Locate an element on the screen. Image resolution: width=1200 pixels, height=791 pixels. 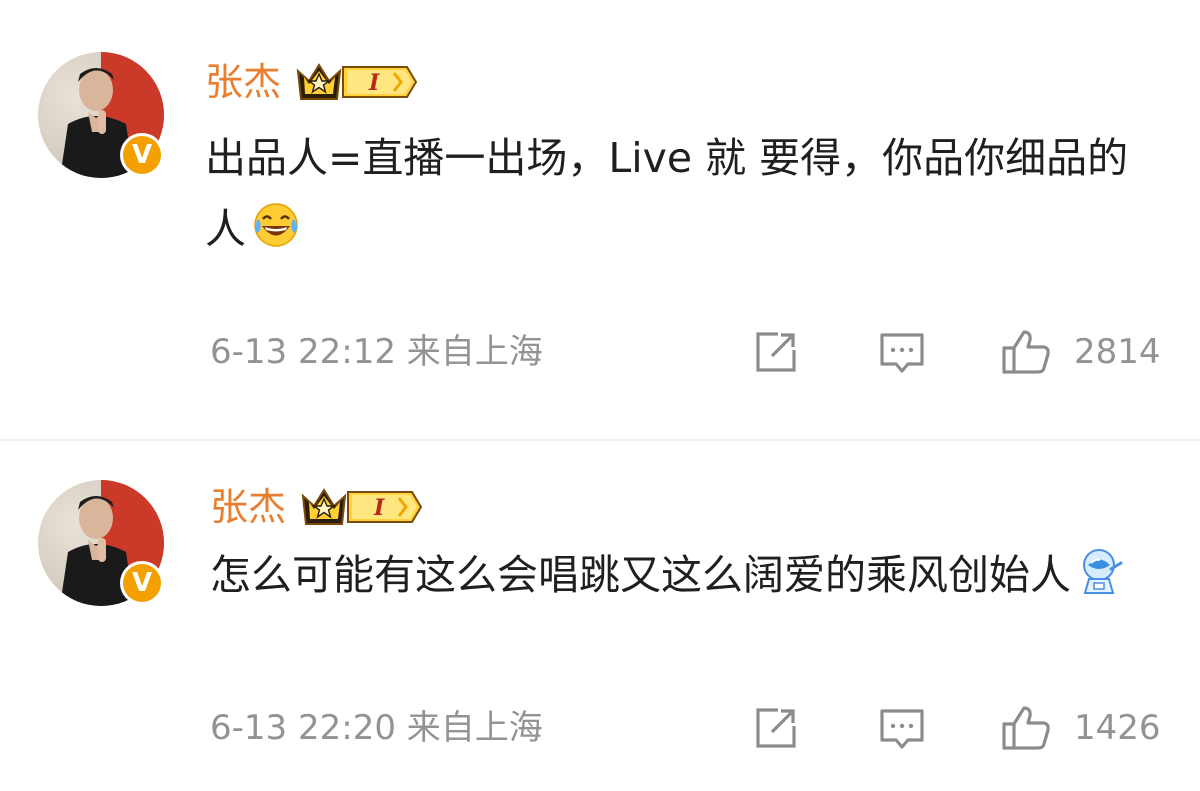
comment-text: 怎么可能有这么会唱跳又这么阔爱的乘风创始人 is located at coordinates (685, 579).